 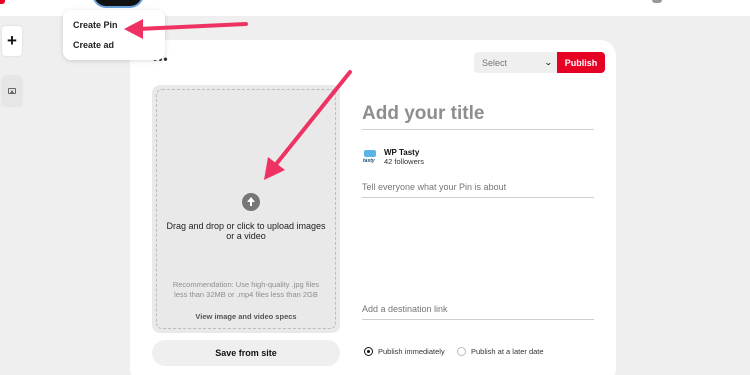 I want to click on avatar-logo-text: tasty, so click(x=369, y=161).